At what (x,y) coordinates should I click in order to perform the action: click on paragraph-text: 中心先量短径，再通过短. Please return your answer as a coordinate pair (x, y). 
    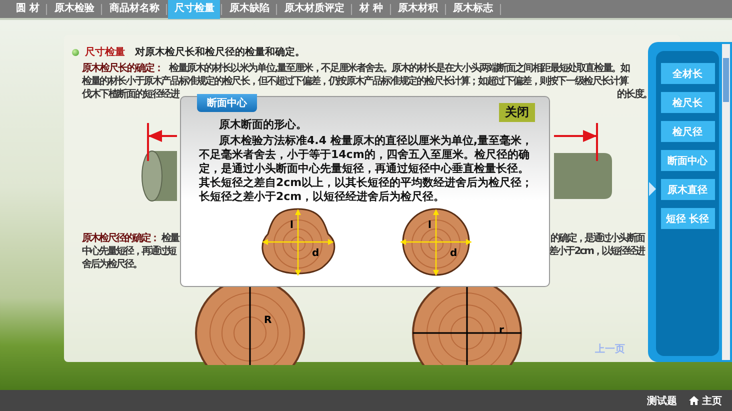
    Looking at the image, I should click on (129, 251).